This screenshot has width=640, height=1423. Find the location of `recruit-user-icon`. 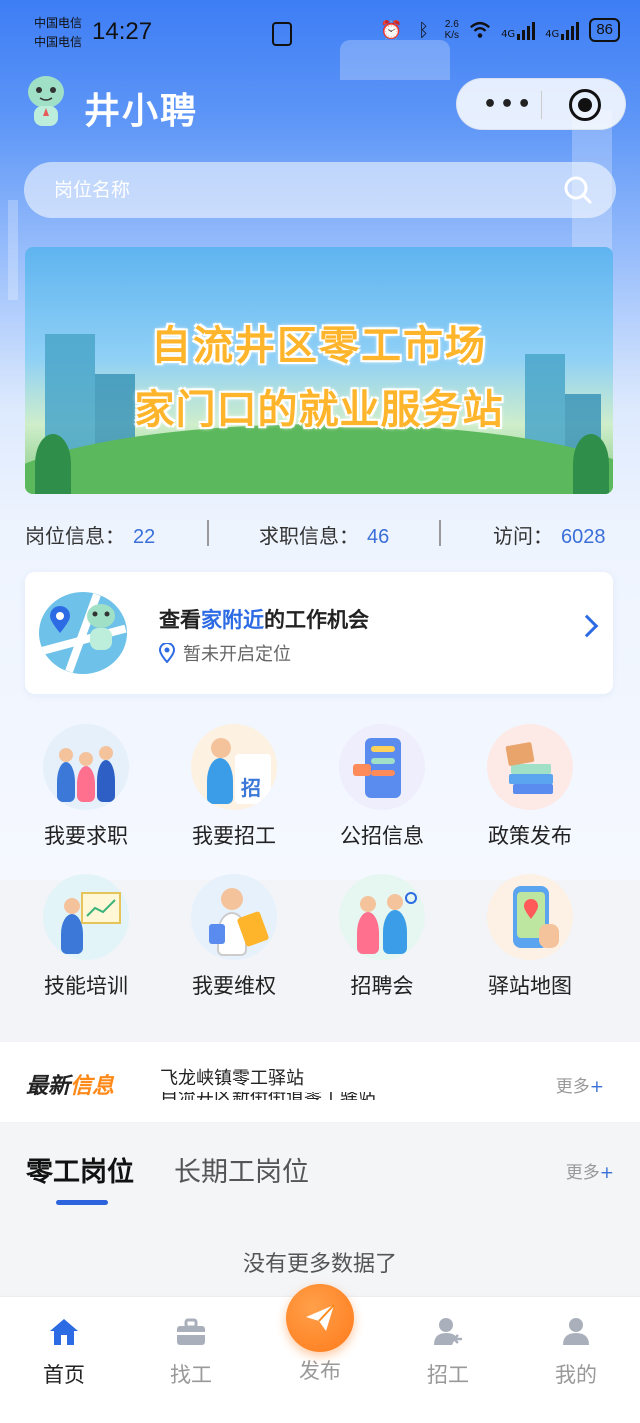

recruit-user-icon is located at coordinates (448, 1331).